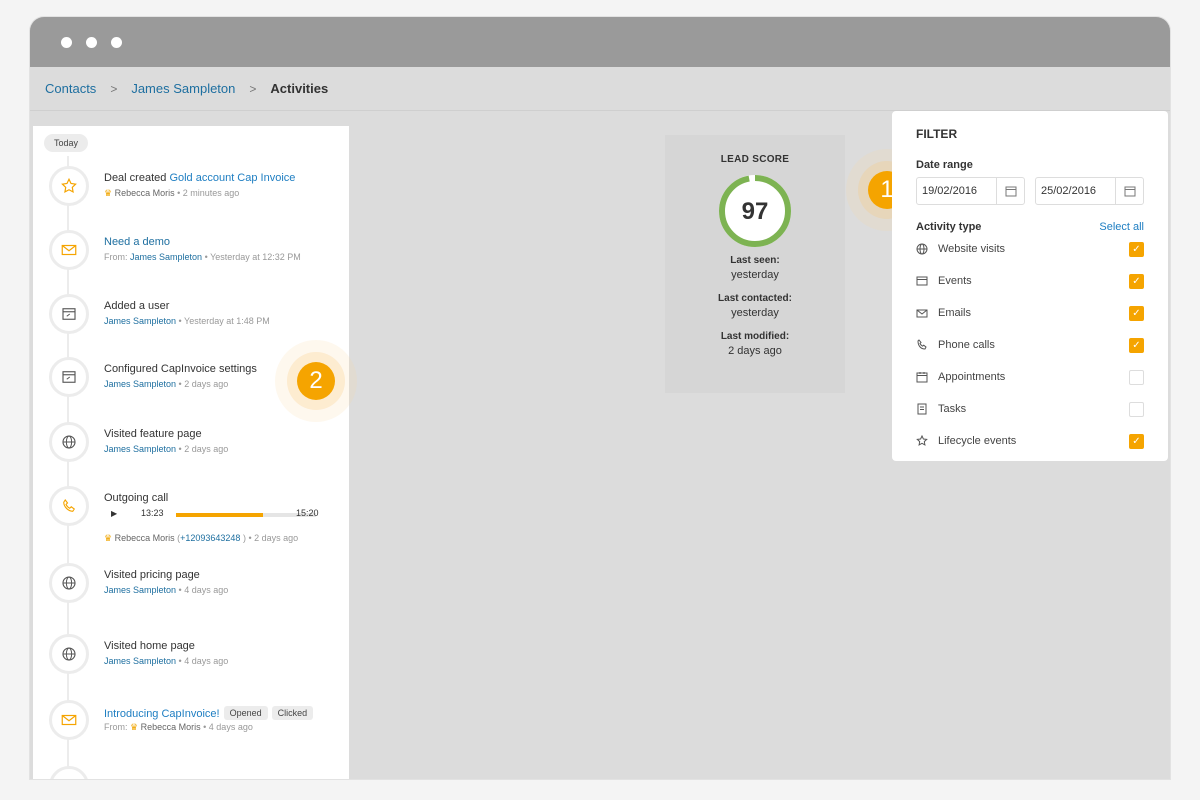  I want to click on lead-score-ring: 97, so click(755, 211).